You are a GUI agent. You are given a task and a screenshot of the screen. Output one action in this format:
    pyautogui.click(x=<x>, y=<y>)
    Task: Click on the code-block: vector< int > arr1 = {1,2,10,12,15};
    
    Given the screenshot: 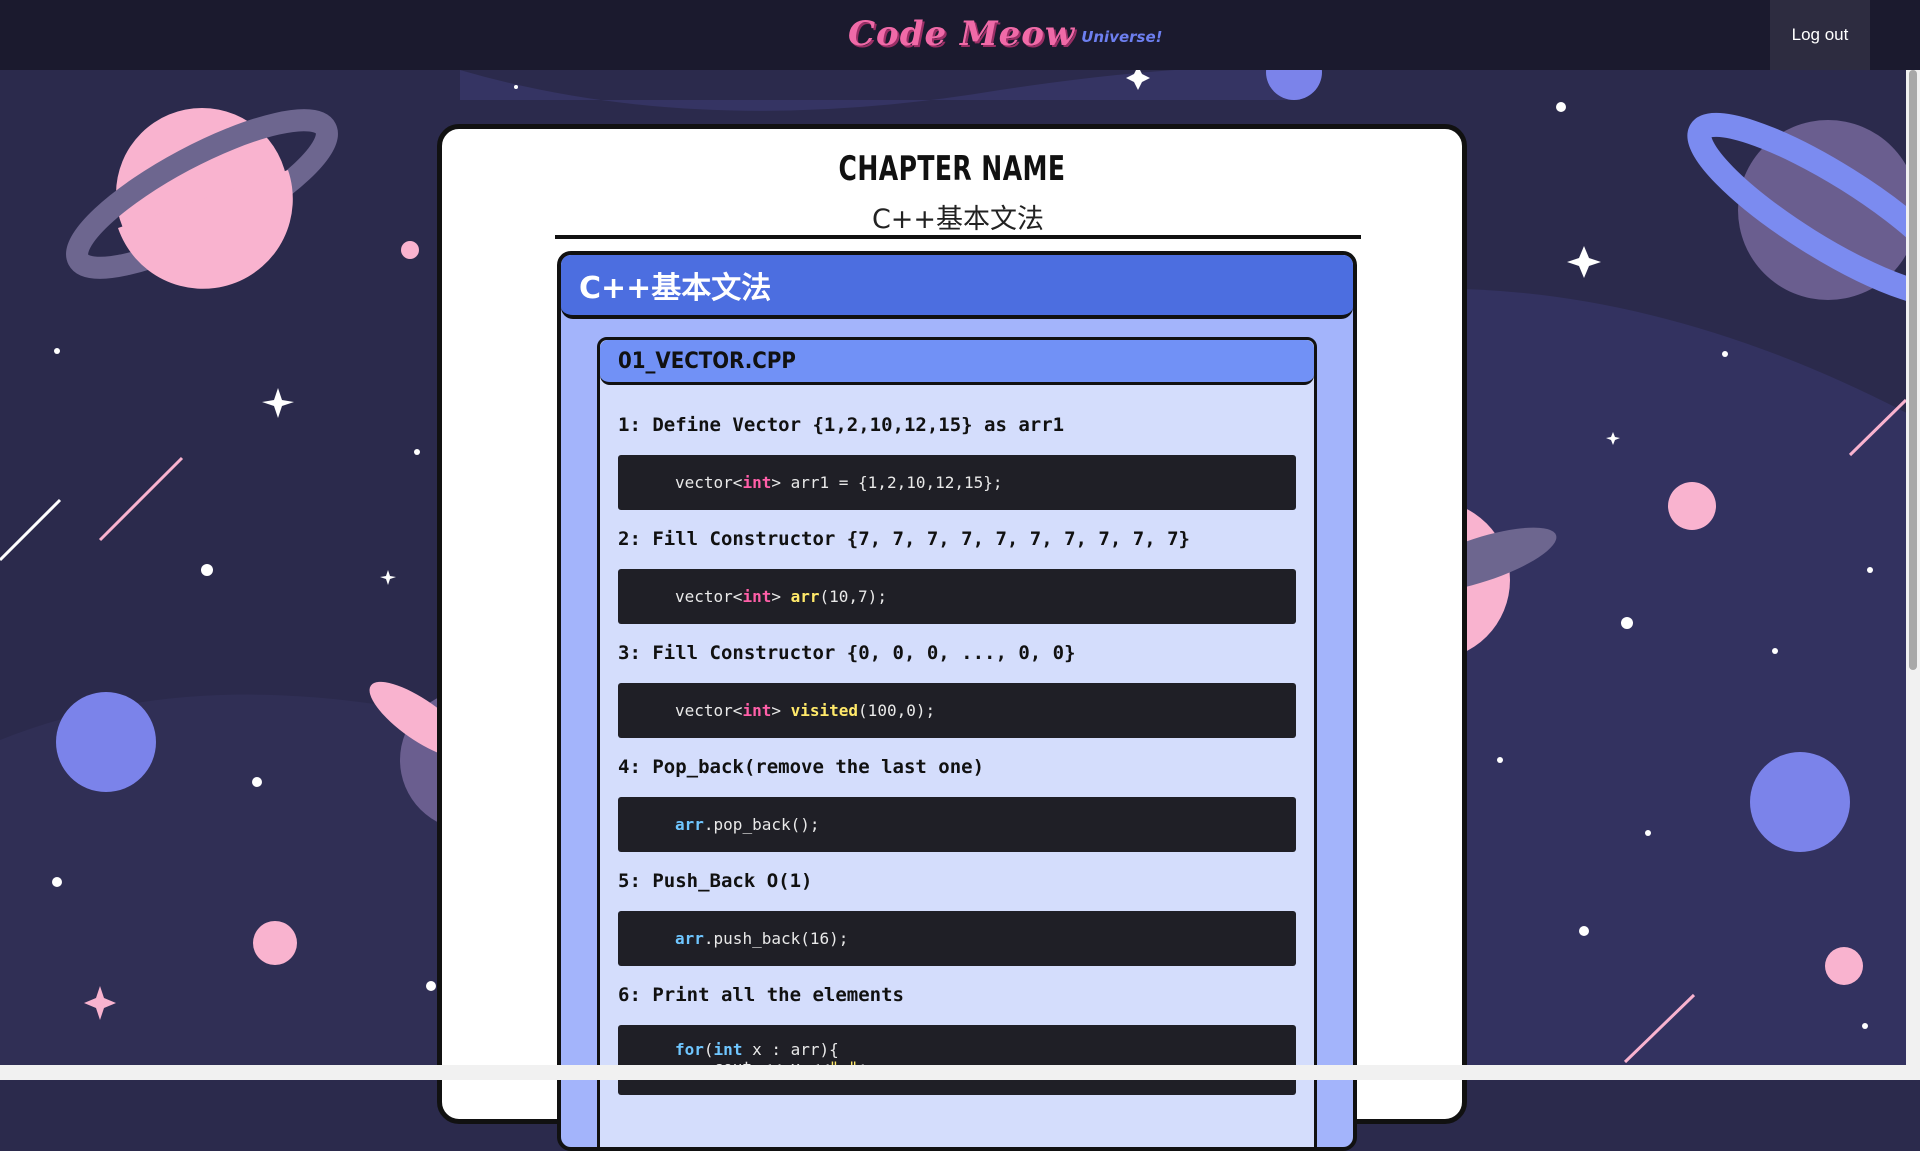 What is the action you would take?
    pyautogui.click(x=957, y=482)
    